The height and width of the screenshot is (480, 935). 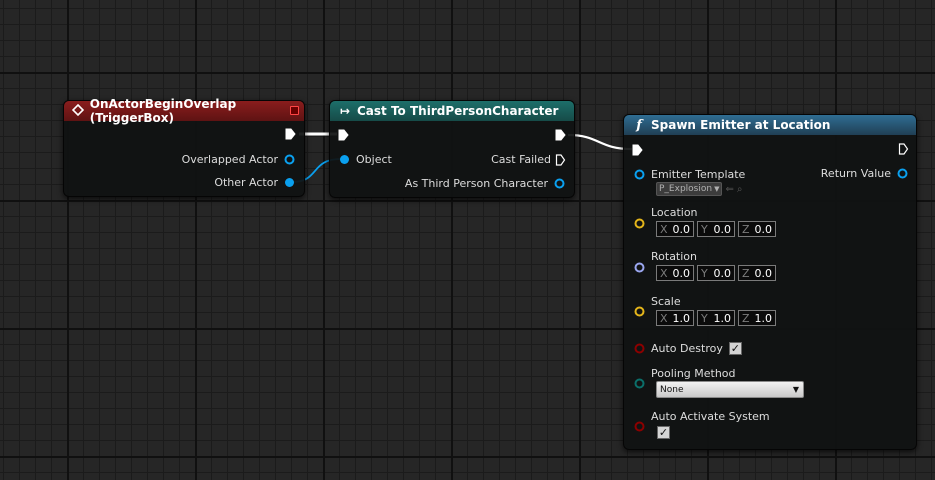 I want to click on cast-object-pin-icon, so click(x=344, y=159).